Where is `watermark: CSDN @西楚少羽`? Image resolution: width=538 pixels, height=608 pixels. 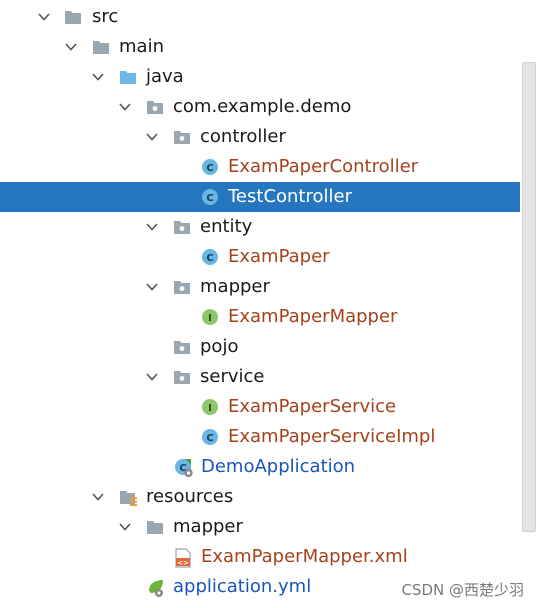 watermark: CSDN @西楚少羽 is located at coordinates (462, 590).